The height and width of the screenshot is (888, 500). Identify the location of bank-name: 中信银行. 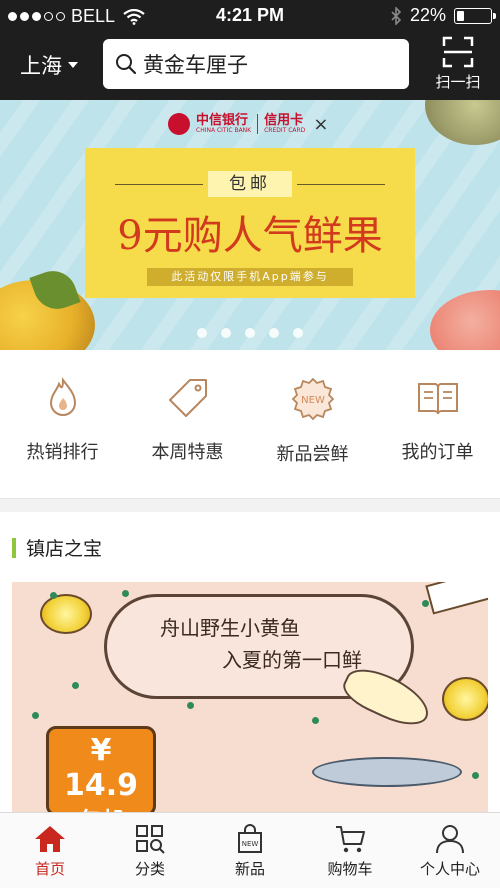
(222, 121).